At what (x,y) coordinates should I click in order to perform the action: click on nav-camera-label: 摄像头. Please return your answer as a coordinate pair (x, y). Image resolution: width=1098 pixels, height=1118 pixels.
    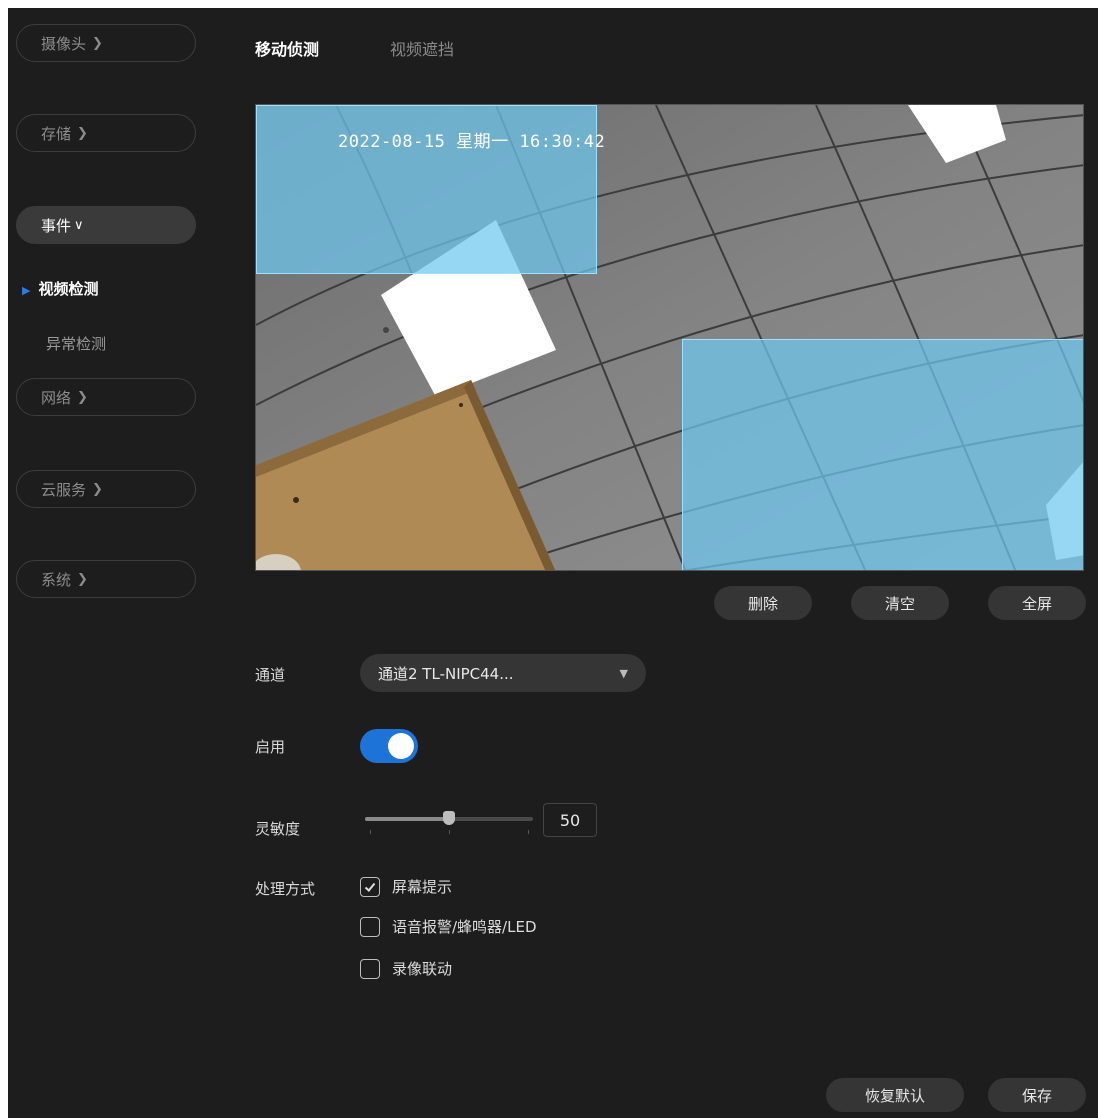
    Looking at the image, I should click on (64, 43).